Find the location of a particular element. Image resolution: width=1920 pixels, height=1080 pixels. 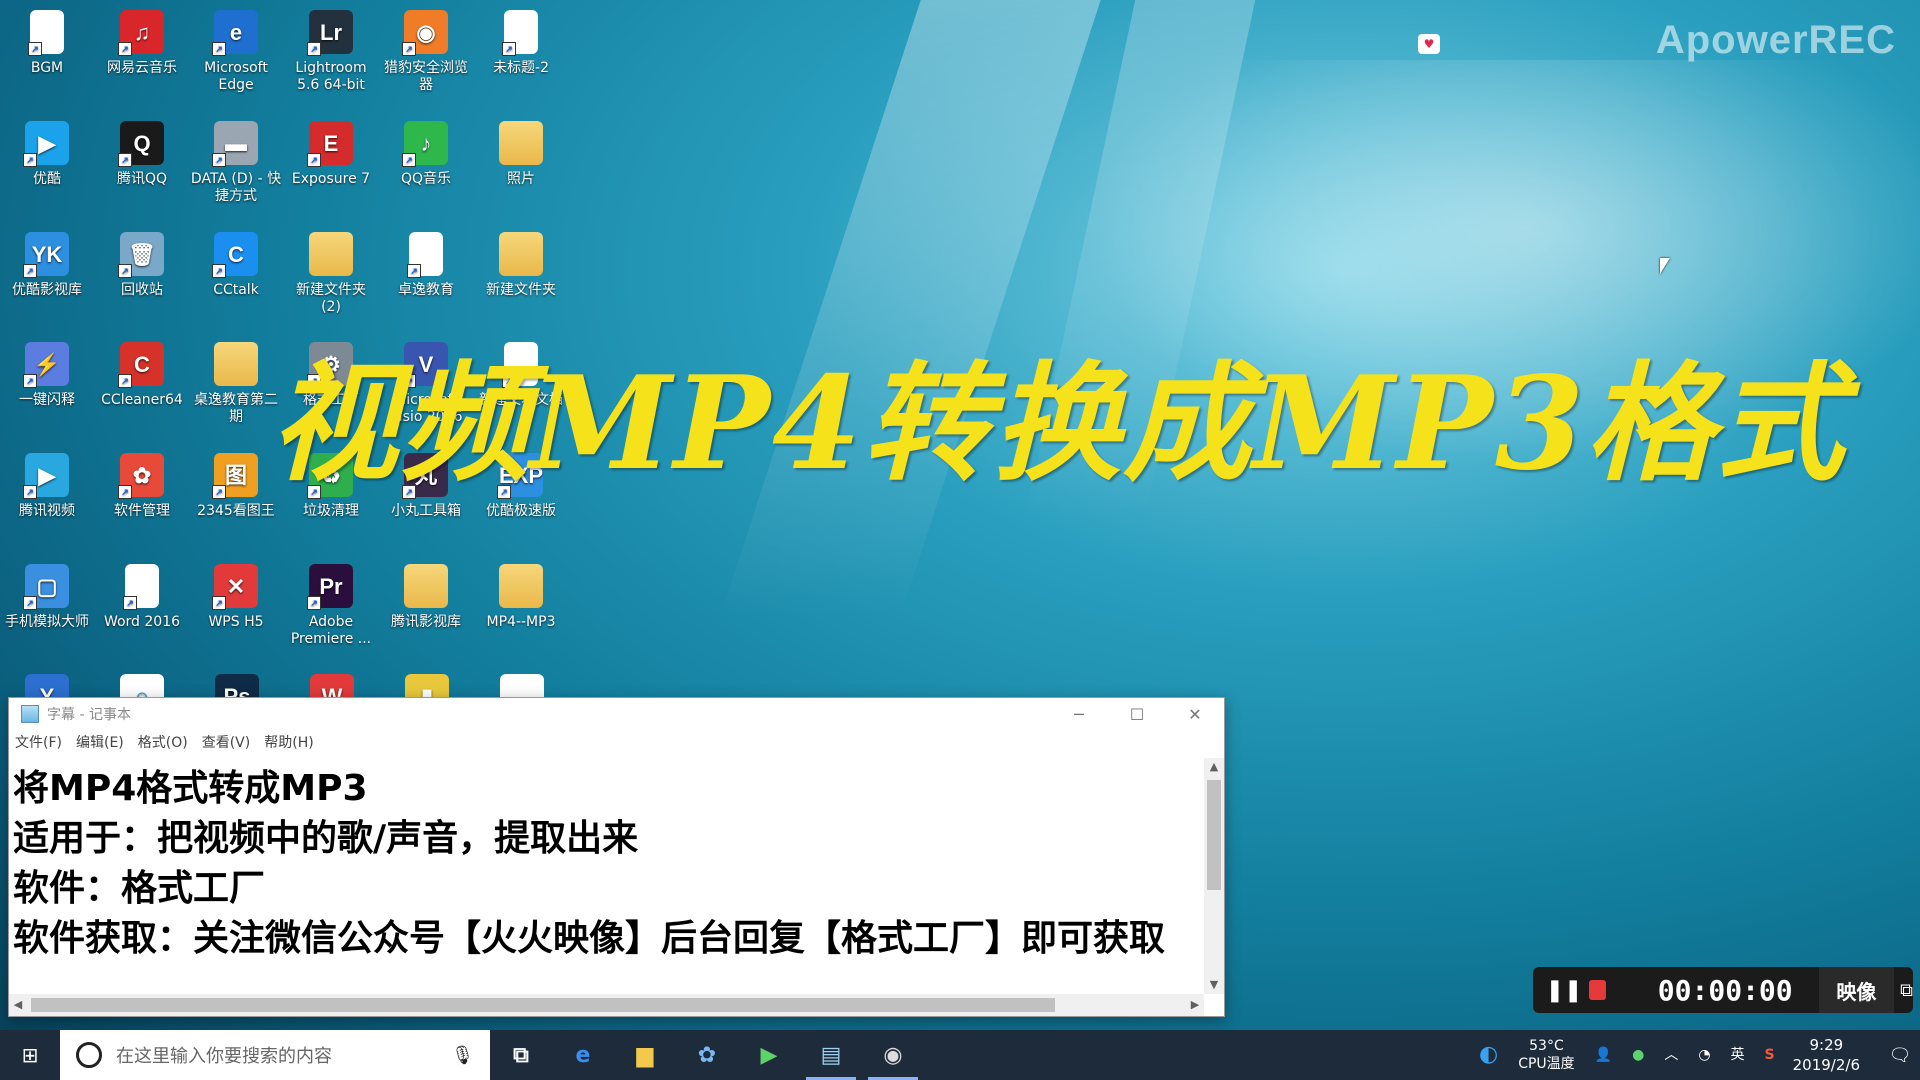

search-box: 在这里输入你要搜索的内容 🎙 is located at coordinates (275, 1055).